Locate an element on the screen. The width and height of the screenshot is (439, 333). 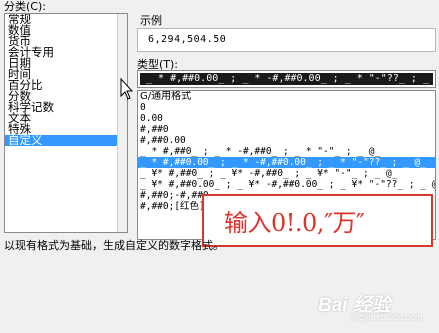
category-label: 分类(C): is located at coordinates (25, 6).